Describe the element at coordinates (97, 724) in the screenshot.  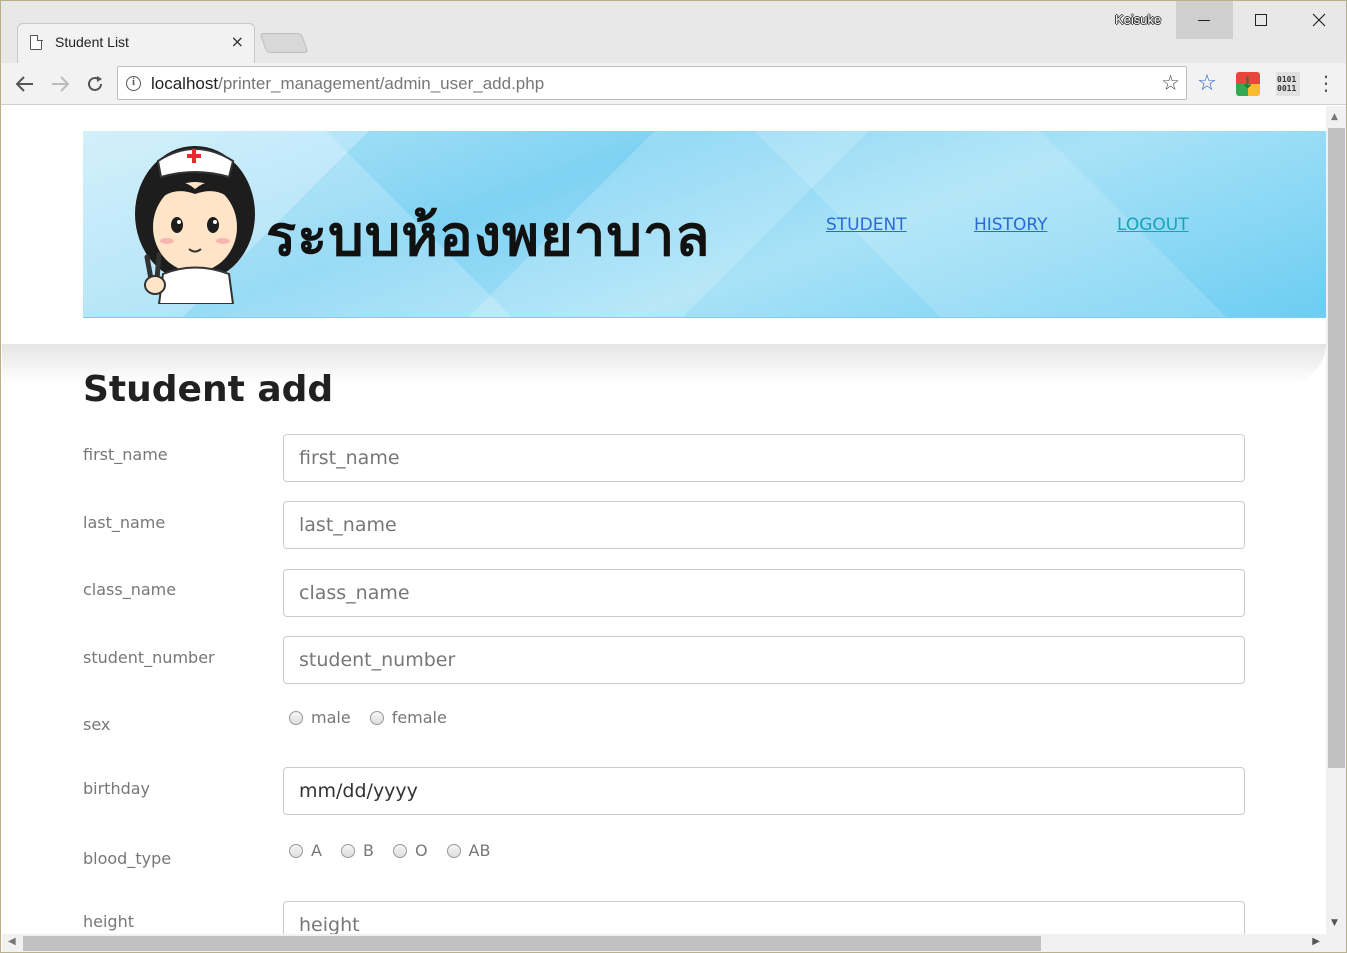
I see `sex-label: sex` at that location.